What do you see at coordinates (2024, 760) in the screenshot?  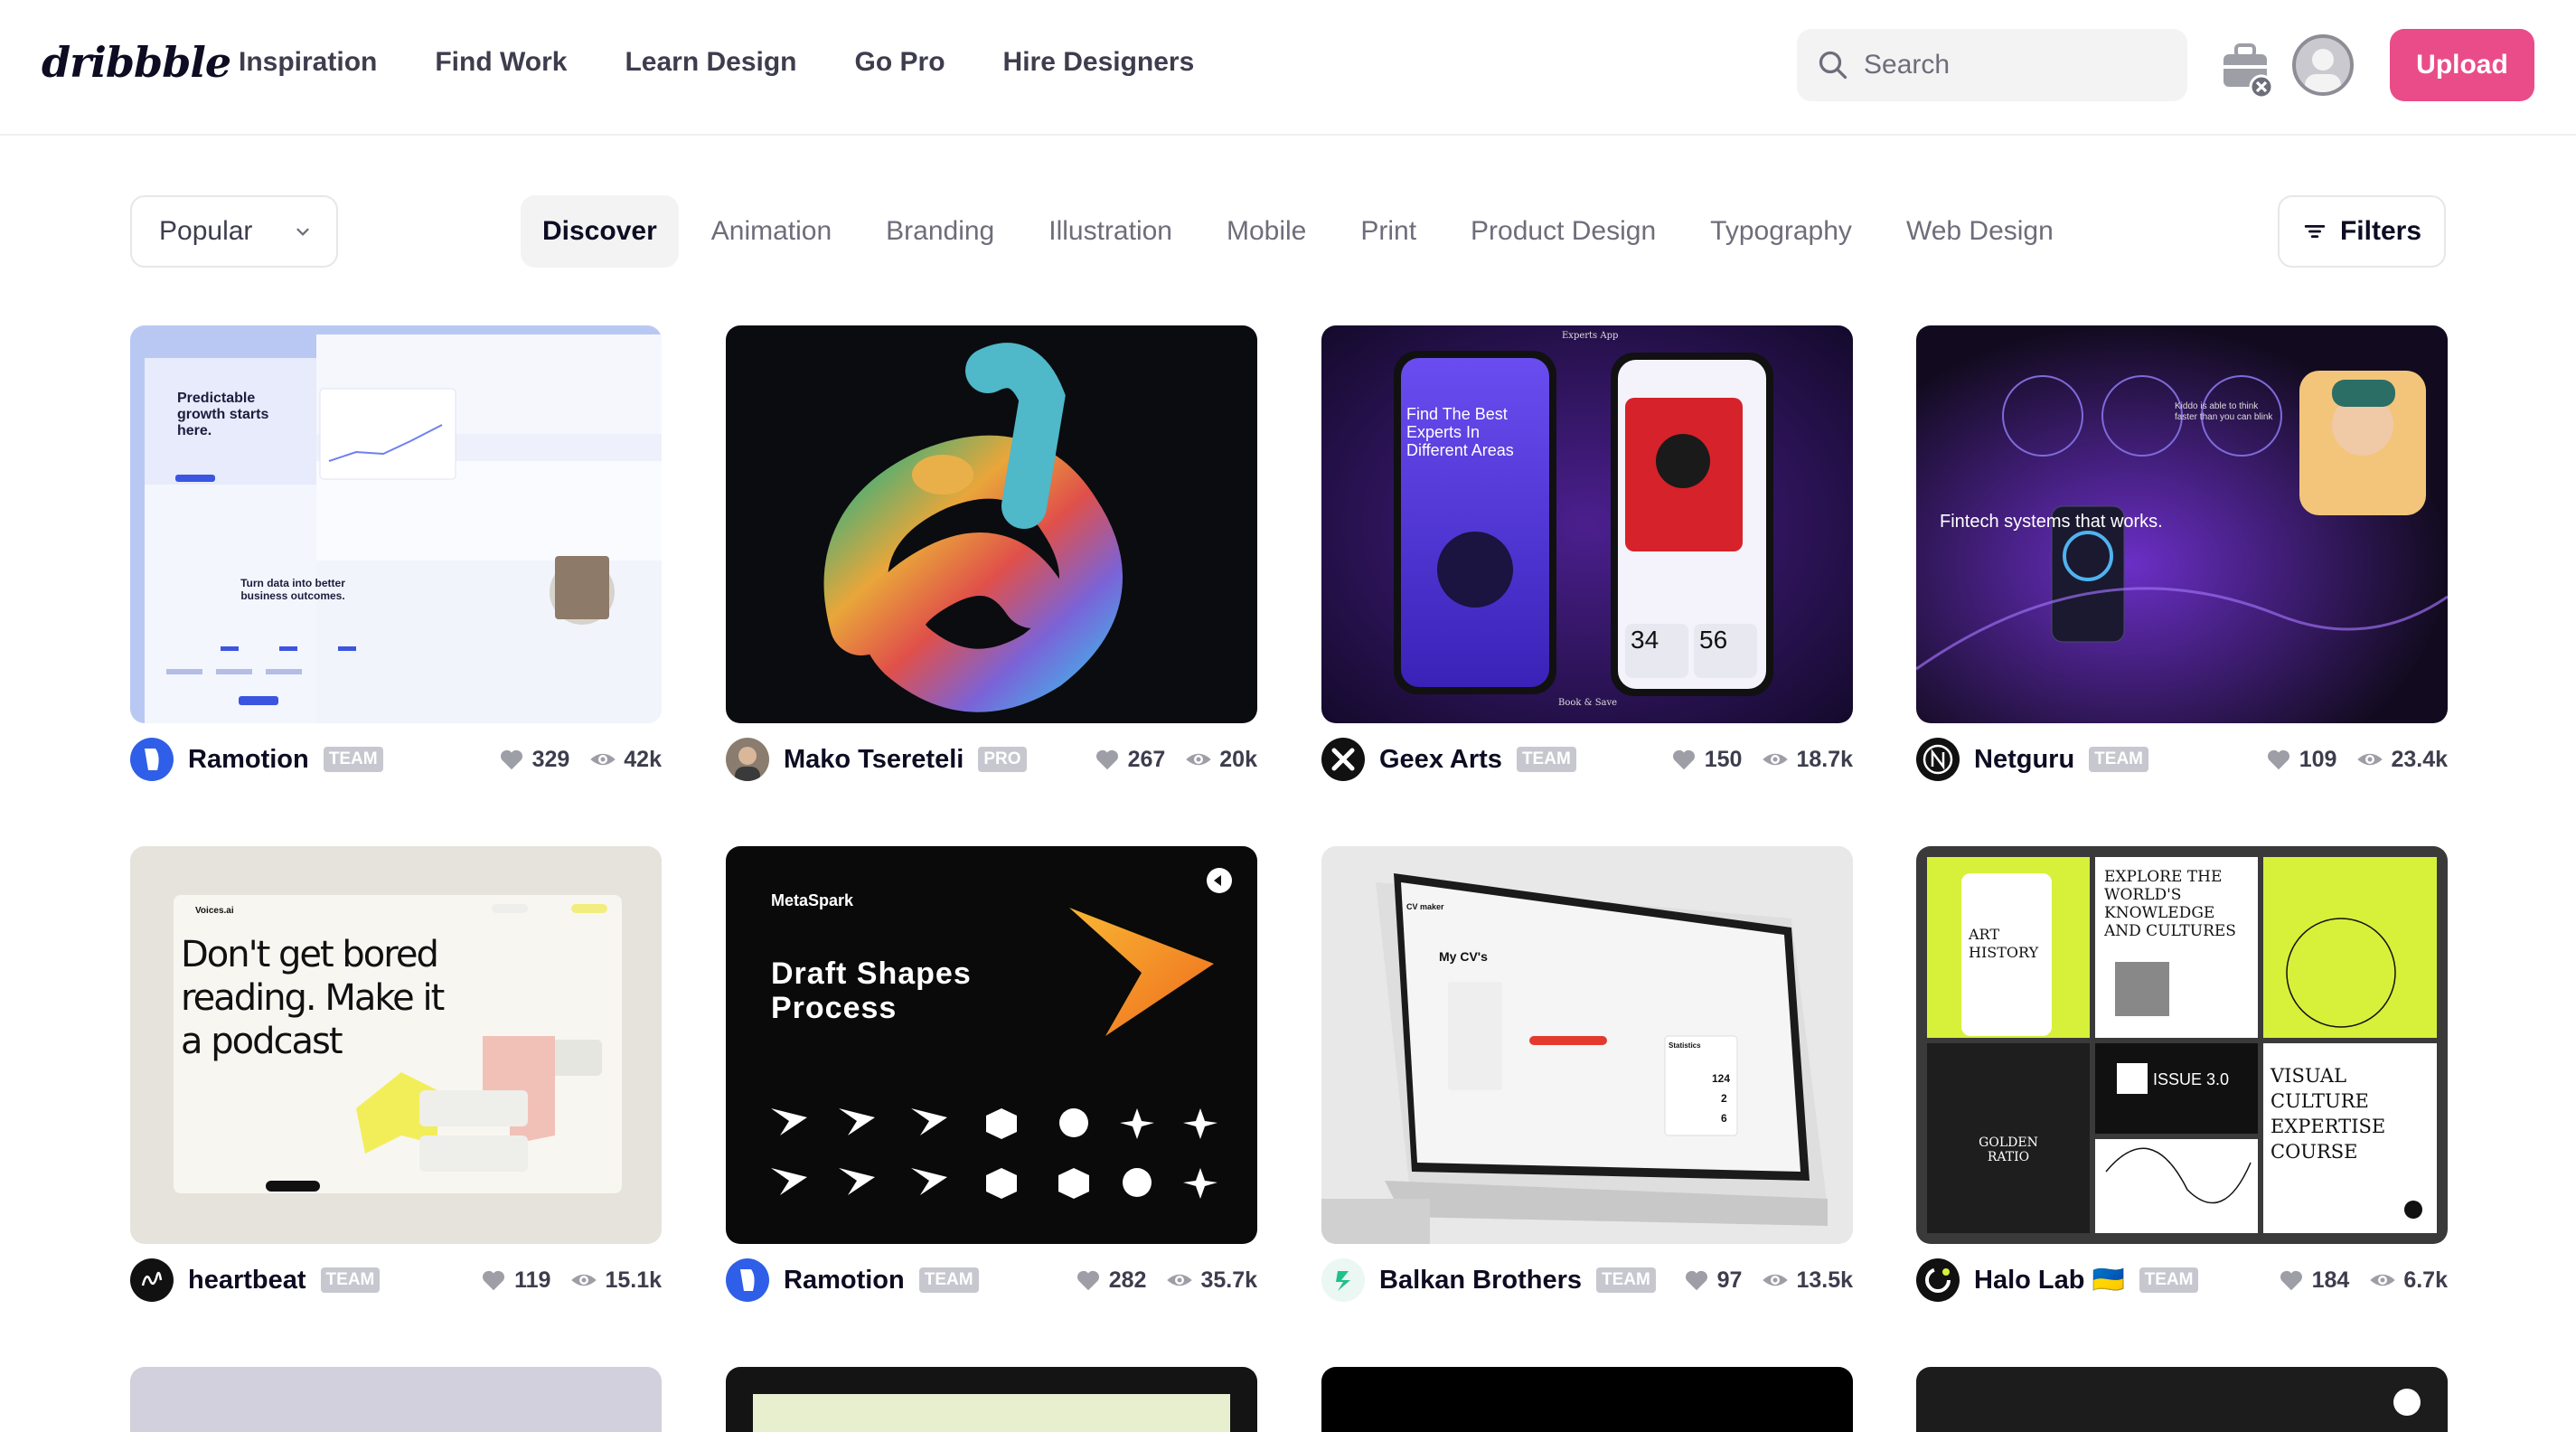 I see `author-name: Netguru` at bounding box center [2024, 760].